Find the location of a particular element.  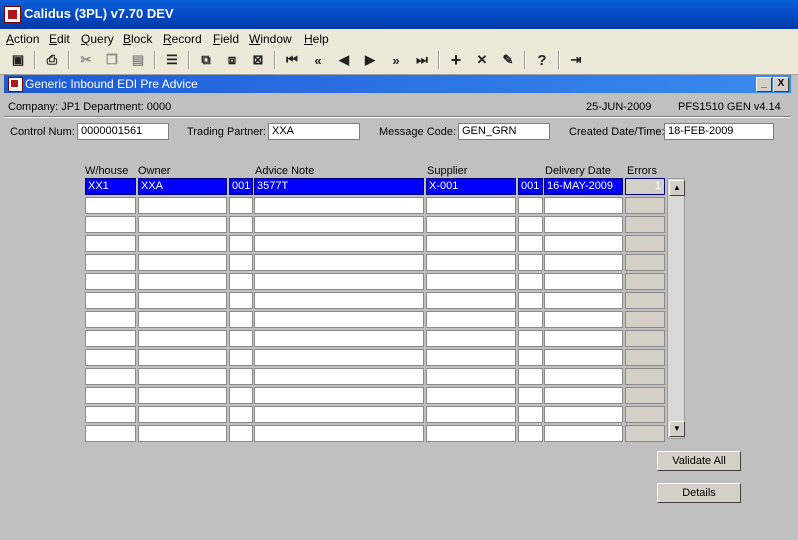

copy-icon: ❐ is located at coordinates (112, 60).